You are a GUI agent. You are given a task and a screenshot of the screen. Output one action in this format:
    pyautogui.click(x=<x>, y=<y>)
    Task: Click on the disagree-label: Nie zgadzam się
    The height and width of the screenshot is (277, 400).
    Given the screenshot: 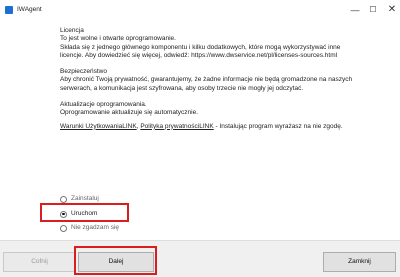 What is the action you would take?
    pyautogui.click(x=95, y=227)
    